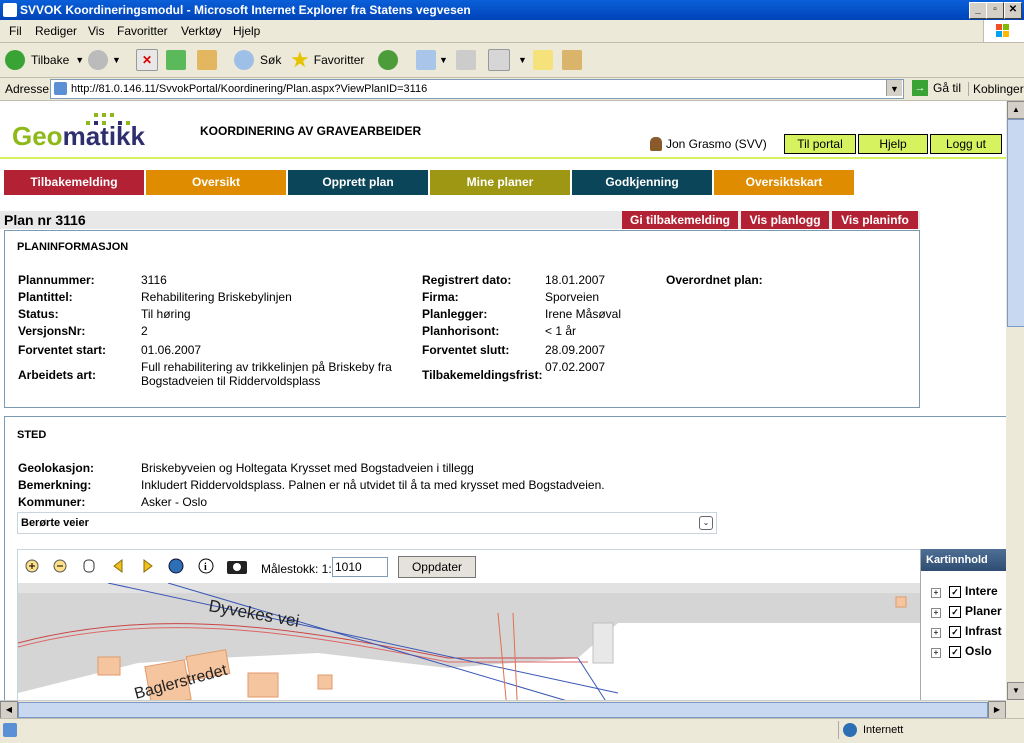 Image resolution: width=1024 pixels, height=743 pixels. What do you see at coordinates (142, 31) in the screenshot?
I see `menu-favoritter: Favoritter` at bounding box center [142, 31].